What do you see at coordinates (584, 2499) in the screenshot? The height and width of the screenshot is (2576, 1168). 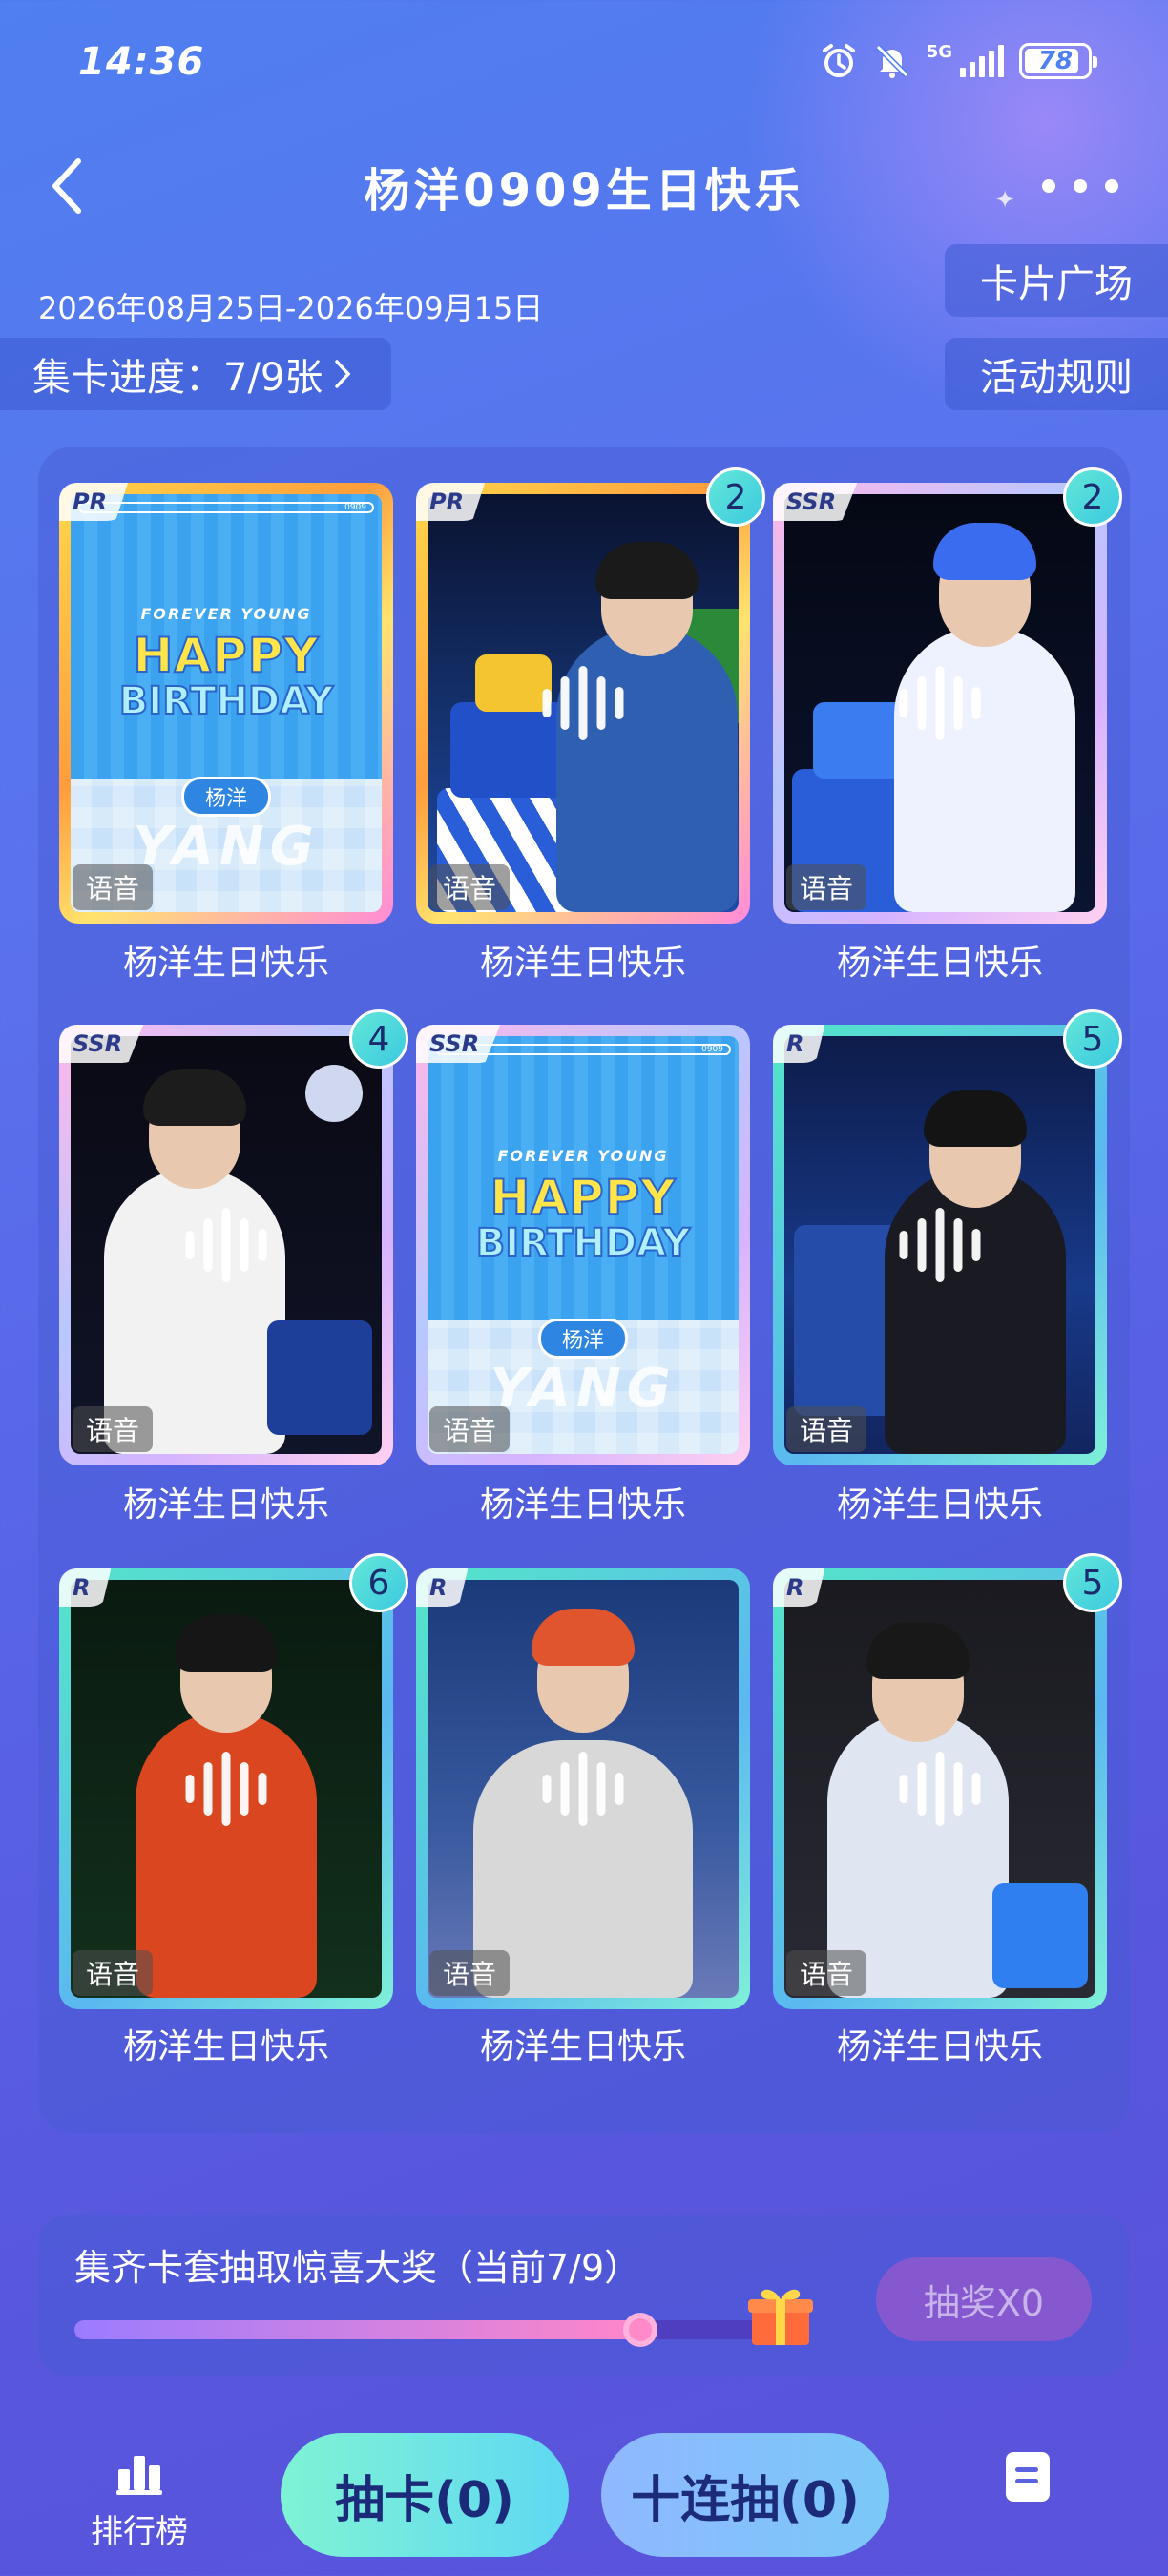 I see `bottom-nav: 排行榜 抽卡(0) 十连抽(0)` at bounding box center [584, 2499].